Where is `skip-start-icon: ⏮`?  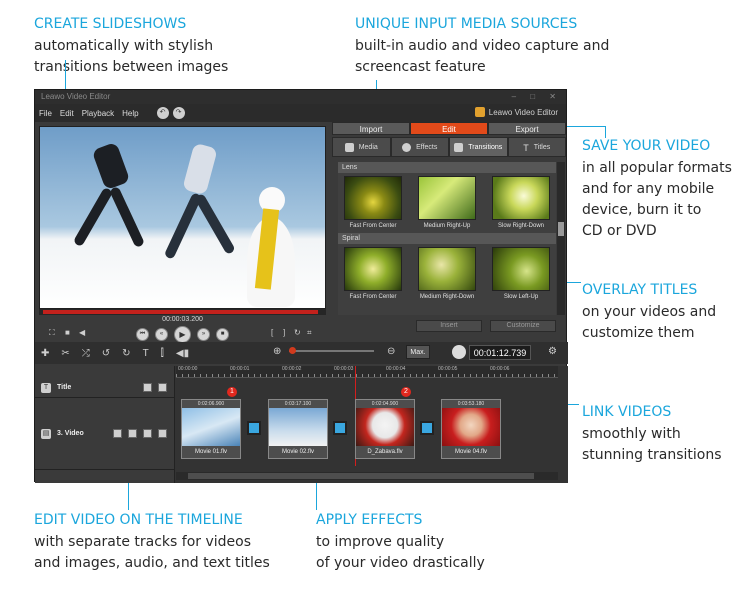
skip-start-icon: ⏮ is located at coordinates (142, 334).